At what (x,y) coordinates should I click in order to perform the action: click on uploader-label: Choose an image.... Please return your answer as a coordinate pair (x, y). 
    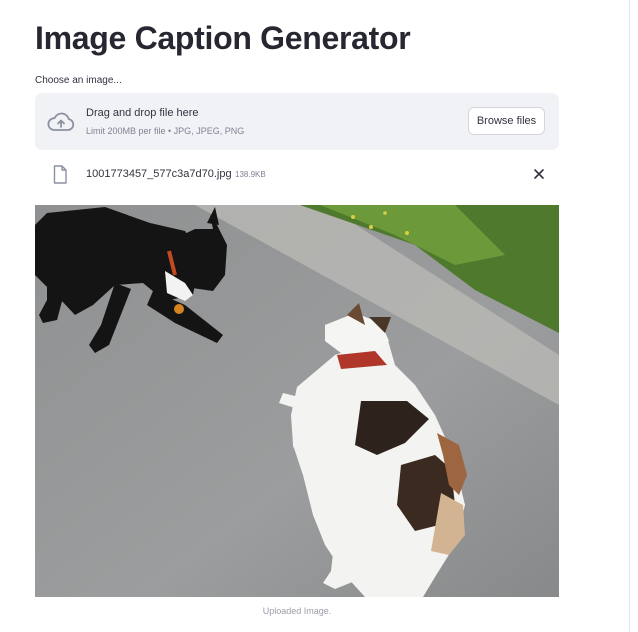
    Looking at the image, I should click on (78, 80).